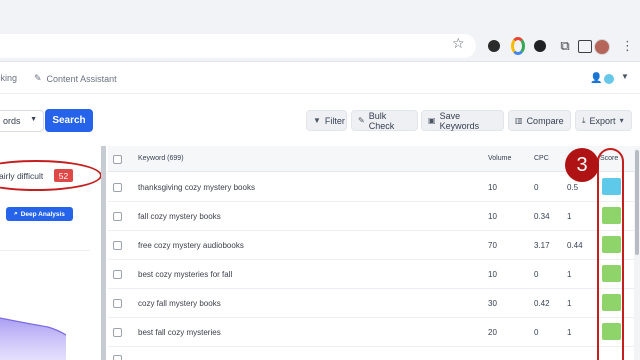 Image resolution: width=640 pixels, height=360 pixels. Describe the element at coordinates (575, 245) in the screenshot. I see `competition-cell: 0.44` at that location.